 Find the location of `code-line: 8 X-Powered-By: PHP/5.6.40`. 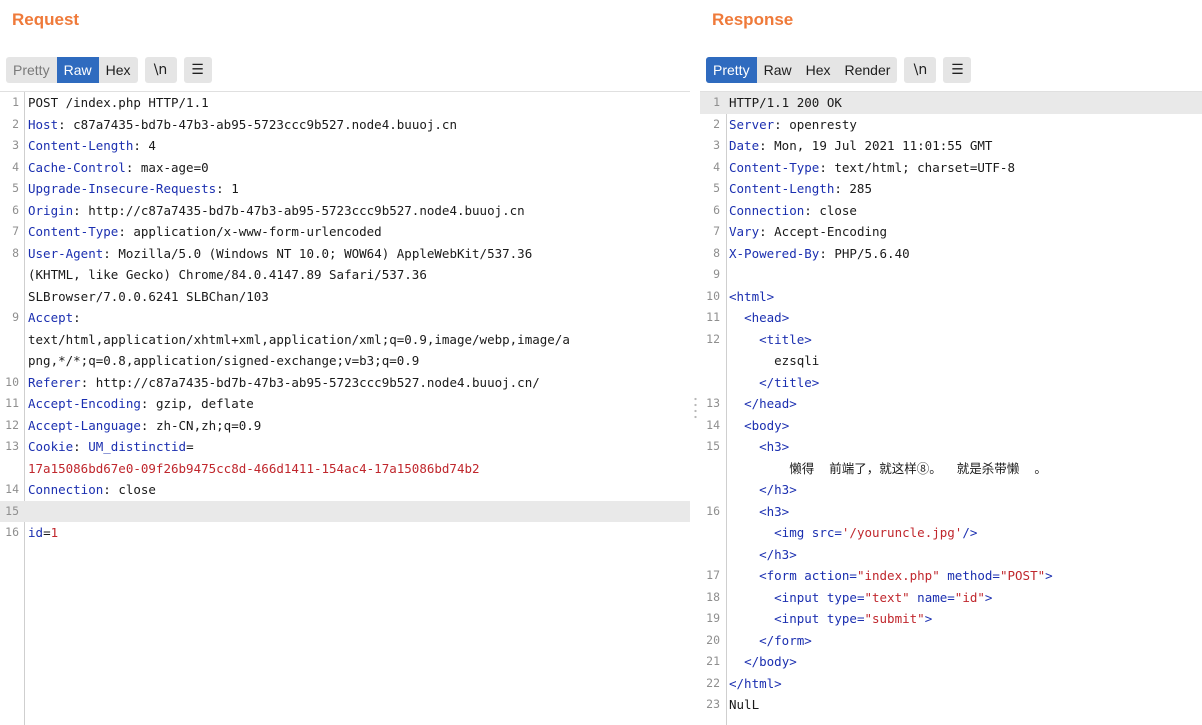

code-line: 8 X-Powered-By: PHP/5.6.40 is located at coordinates (951, 254).